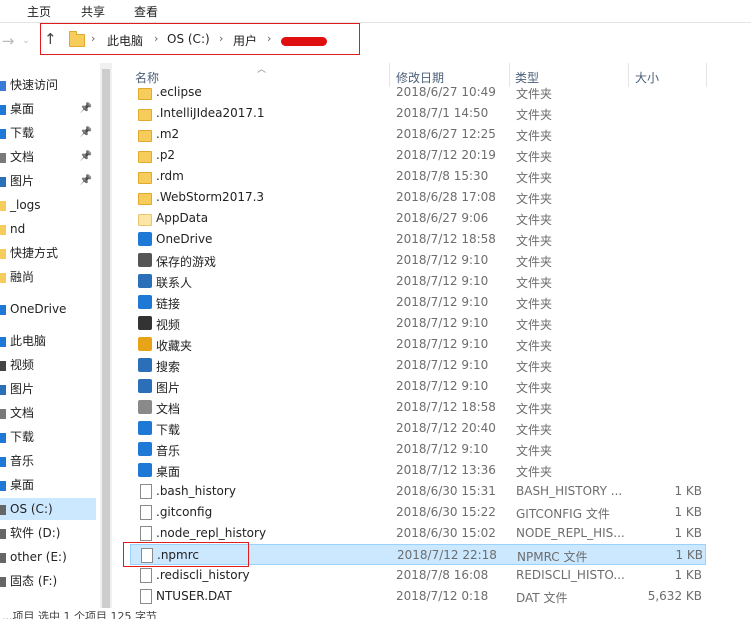 The image size is (751, 619). What do you see at coordinates (168, 325) in the screenshot?
I see `file-name: 视频` at bounding box center [168, 325].